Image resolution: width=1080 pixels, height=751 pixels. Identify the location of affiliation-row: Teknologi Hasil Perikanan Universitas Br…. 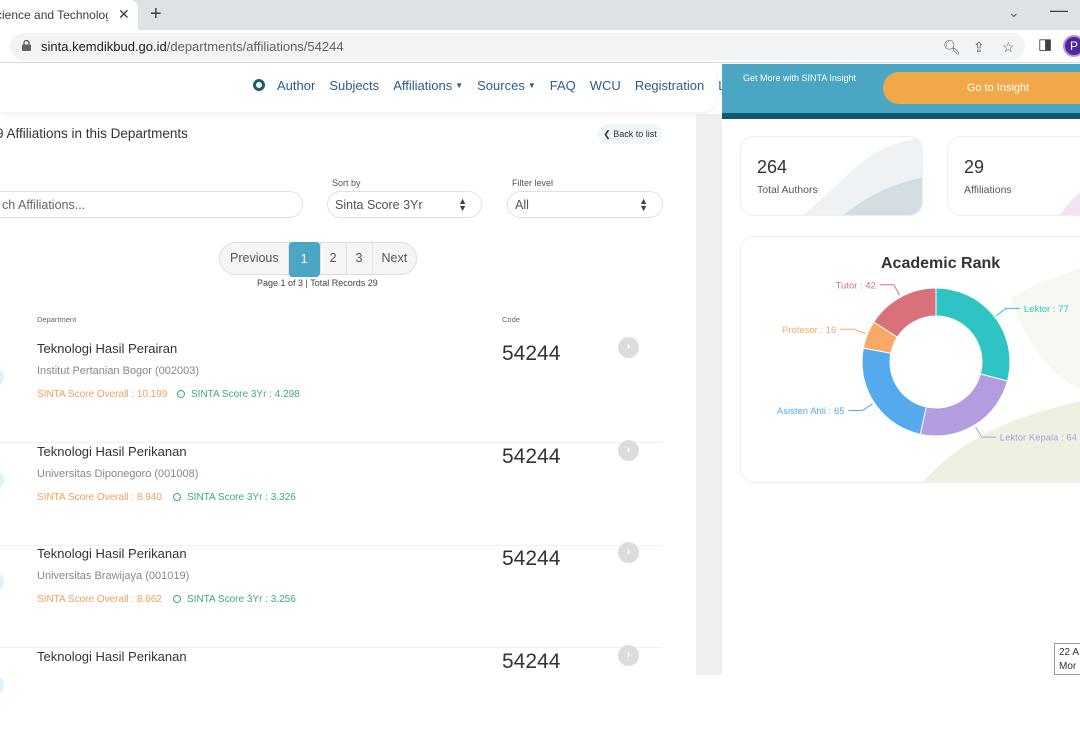
(331, 595).